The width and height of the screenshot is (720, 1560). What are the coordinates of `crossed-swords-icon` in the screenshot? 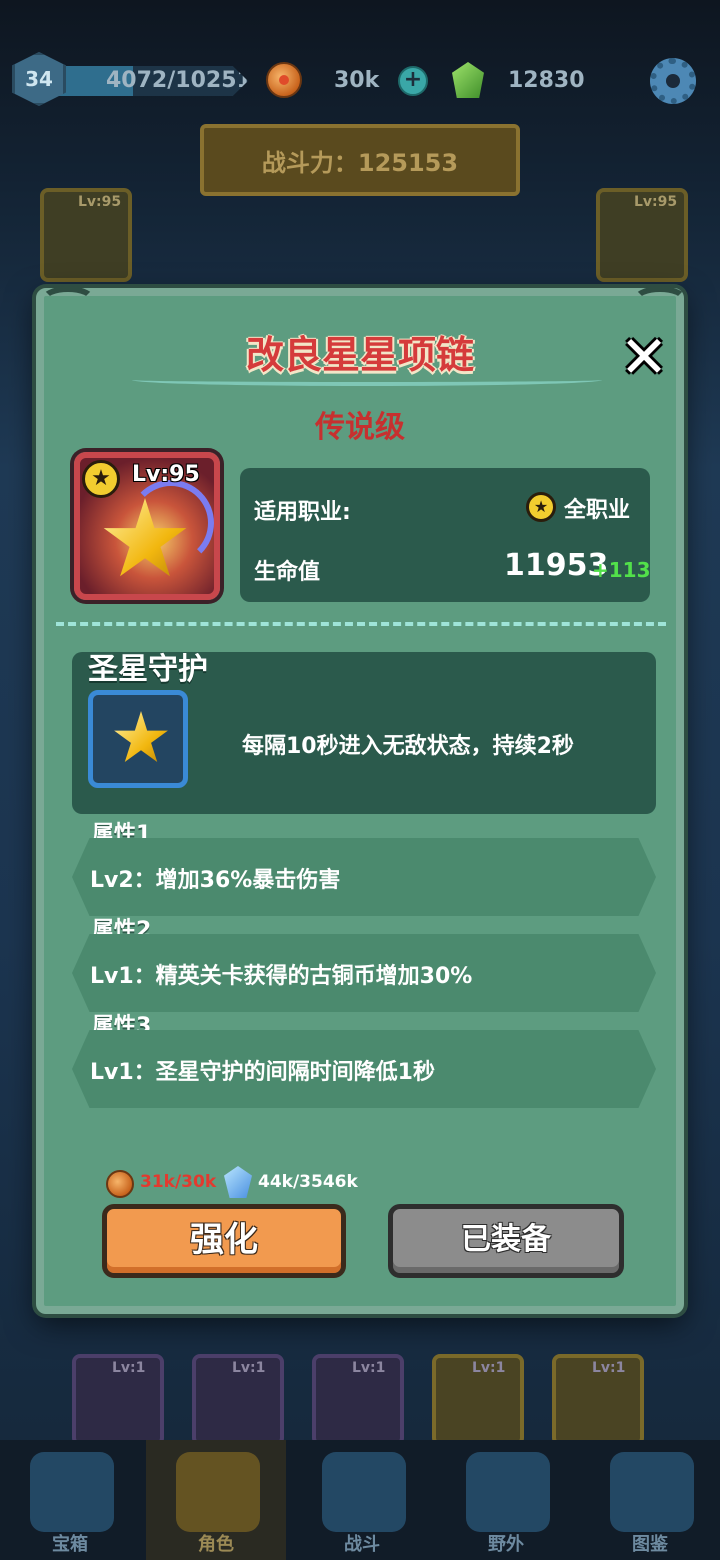 It's located at (364, 1492).